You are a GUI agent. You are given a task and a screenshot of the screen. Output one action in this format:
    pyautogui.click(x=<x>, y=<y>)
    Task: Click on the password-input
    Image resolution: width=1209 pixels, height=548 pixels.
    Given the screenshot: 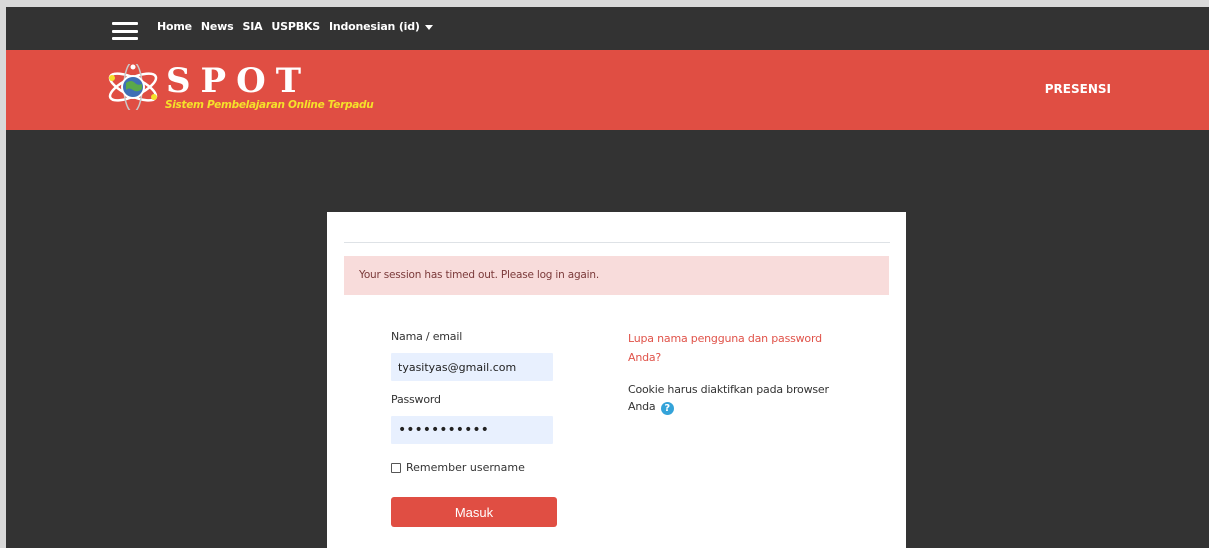 What is the action you would take?
    pyautogui.click(x=472, y=430)
    